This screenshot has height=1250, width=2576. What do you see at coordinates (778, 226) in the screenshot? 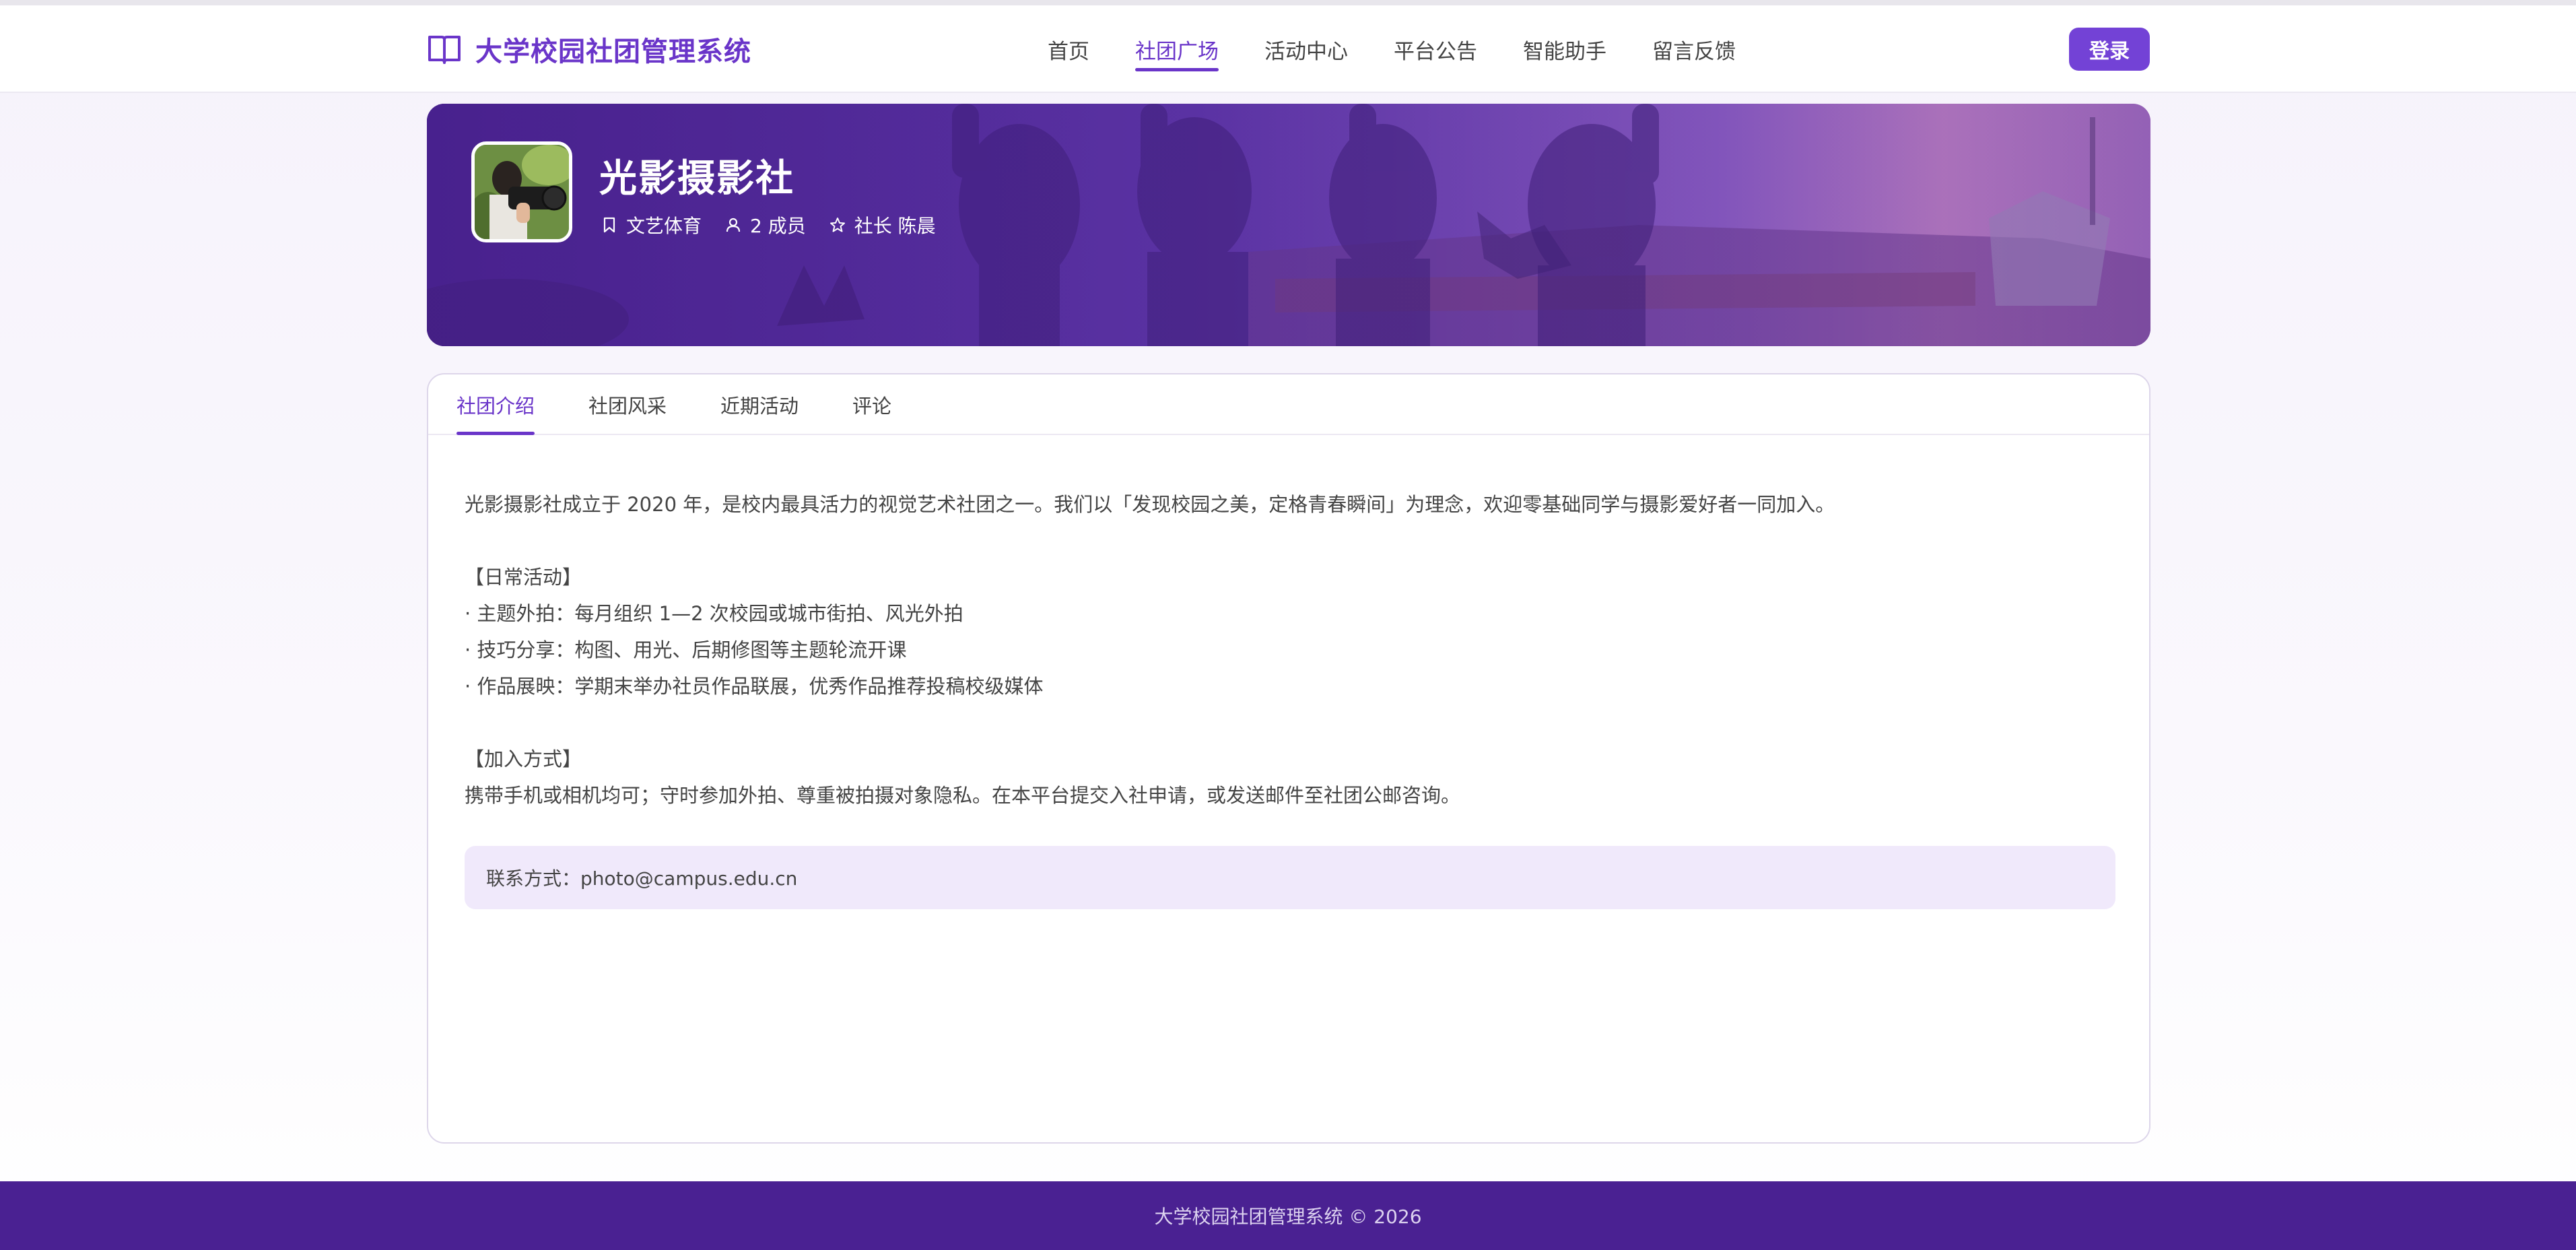
I see `club-members-text: 2 成员` at bounding box center [778, 226].